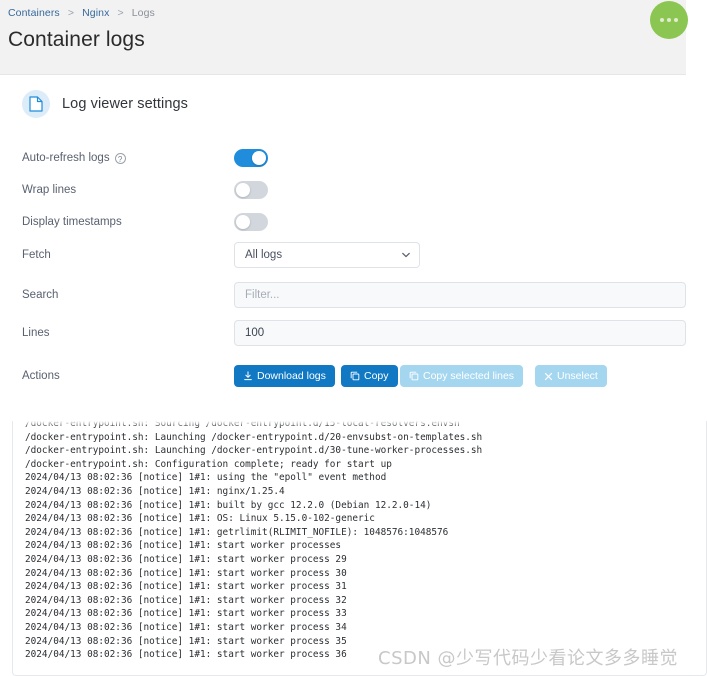 This screenshot has height=676, width=707. What do you see at coordinates (251, 190) in the screenshot?
I see `wrap-lines-toggle` at bounding box center [251, 190].